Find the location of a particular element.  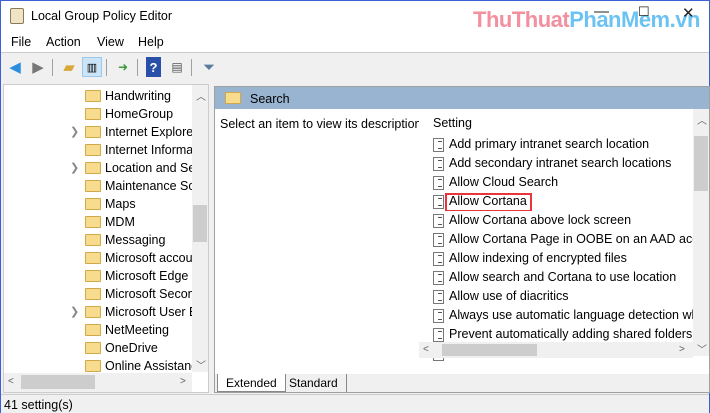

setting-label: Add primary intranet search location is located at coordinates (549, 144).